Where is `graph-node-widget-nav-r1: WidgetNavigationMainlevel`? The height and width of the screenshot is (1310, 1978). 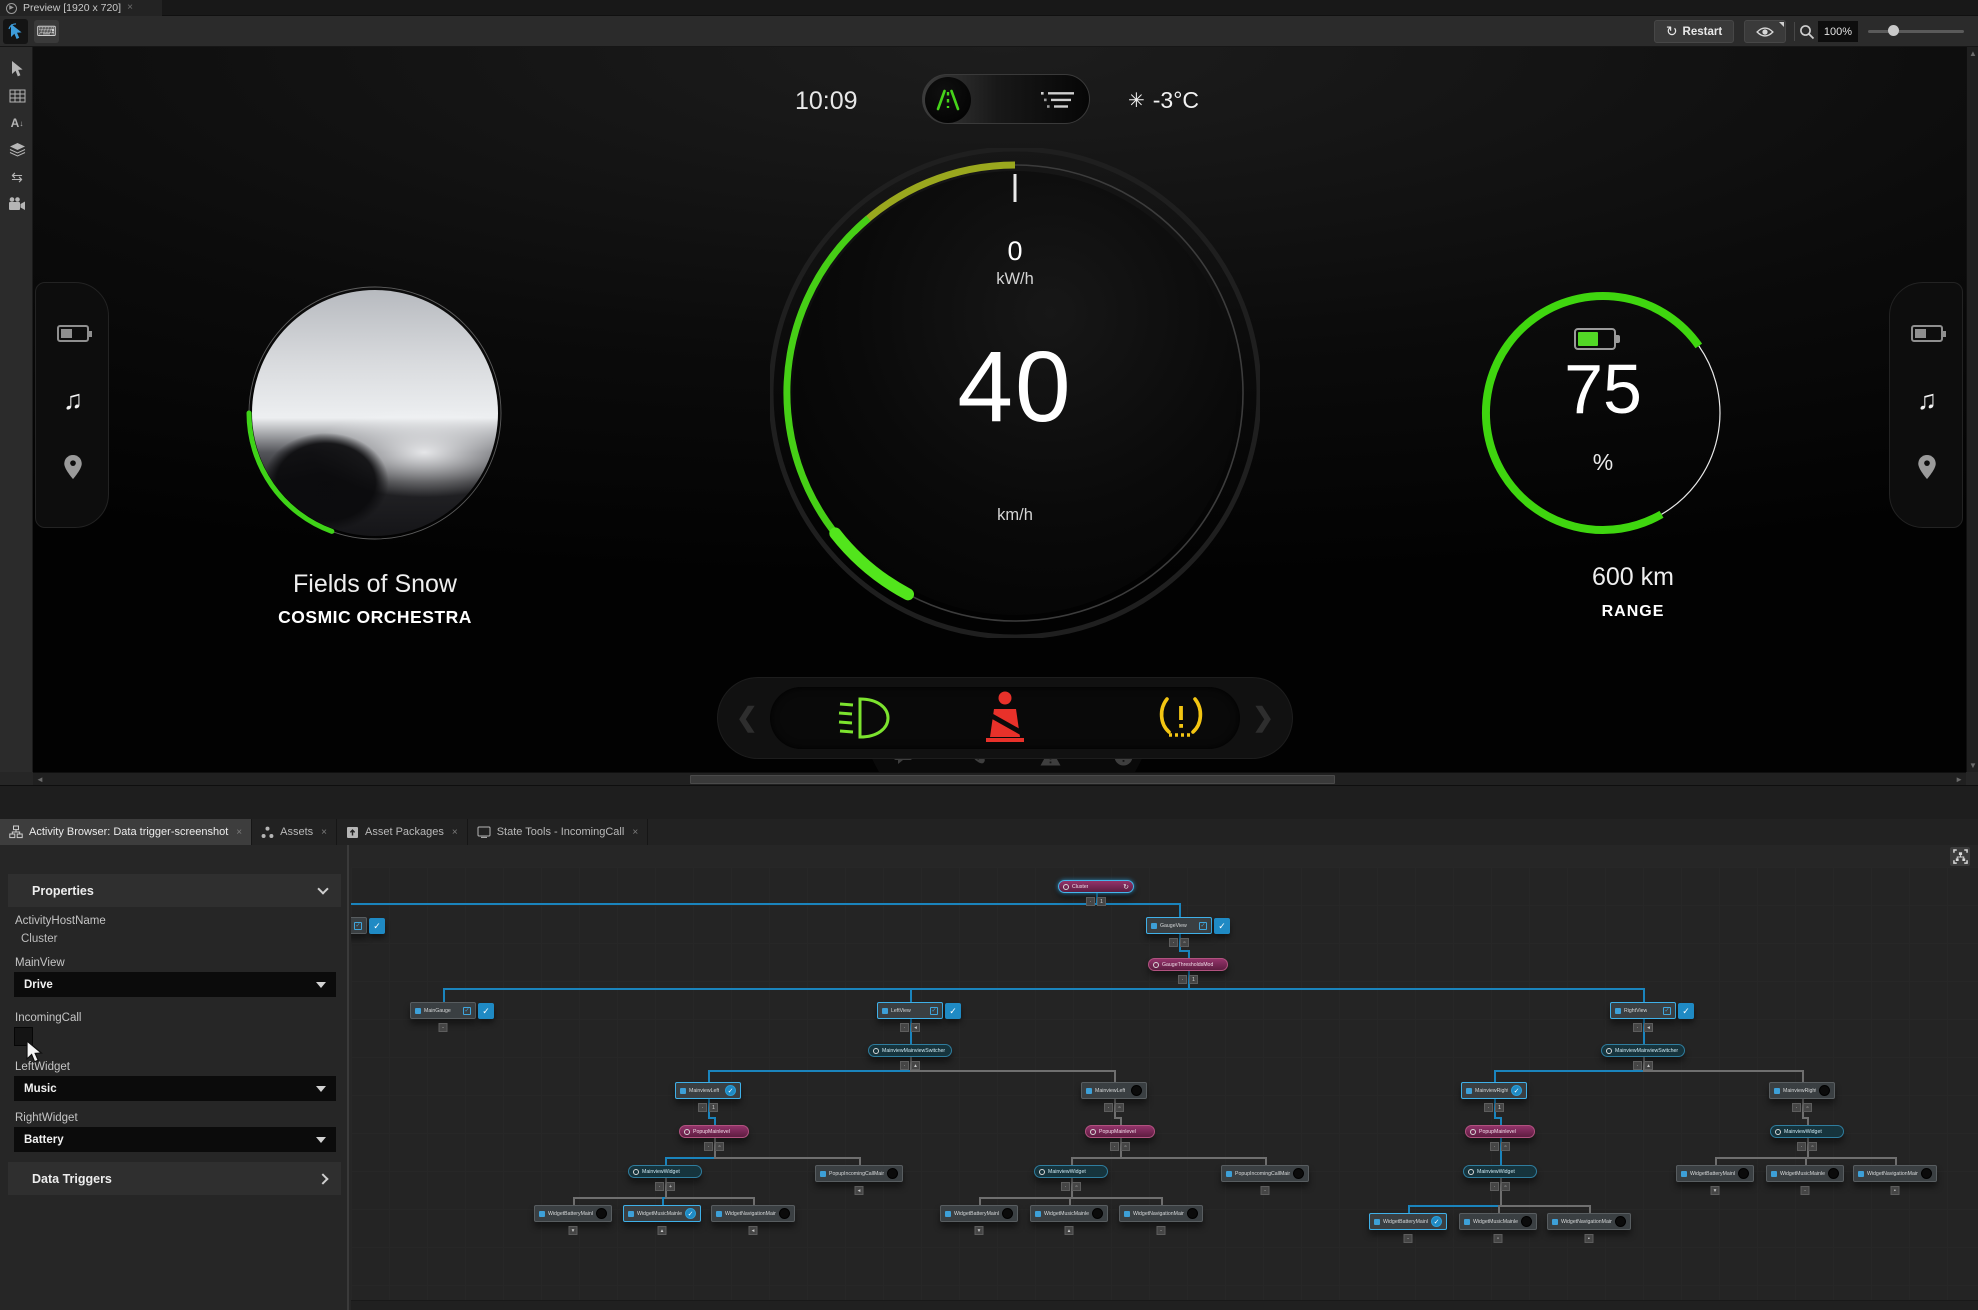
graph-node-widget-nav-r1: WidgetNavigationMainlevel is located at coordinates (1589, 1221).